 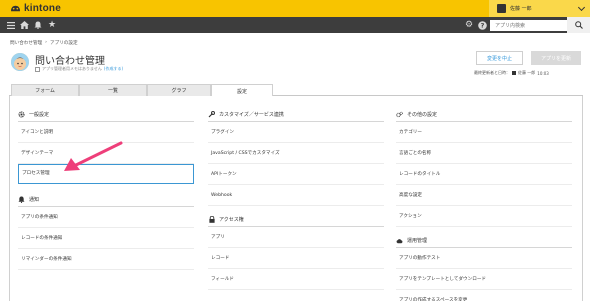 What do you see at coordinates (521, 9) in the screenshot?
I see `user-name: 佐藤 一郎` at bounding box center [521, 9].